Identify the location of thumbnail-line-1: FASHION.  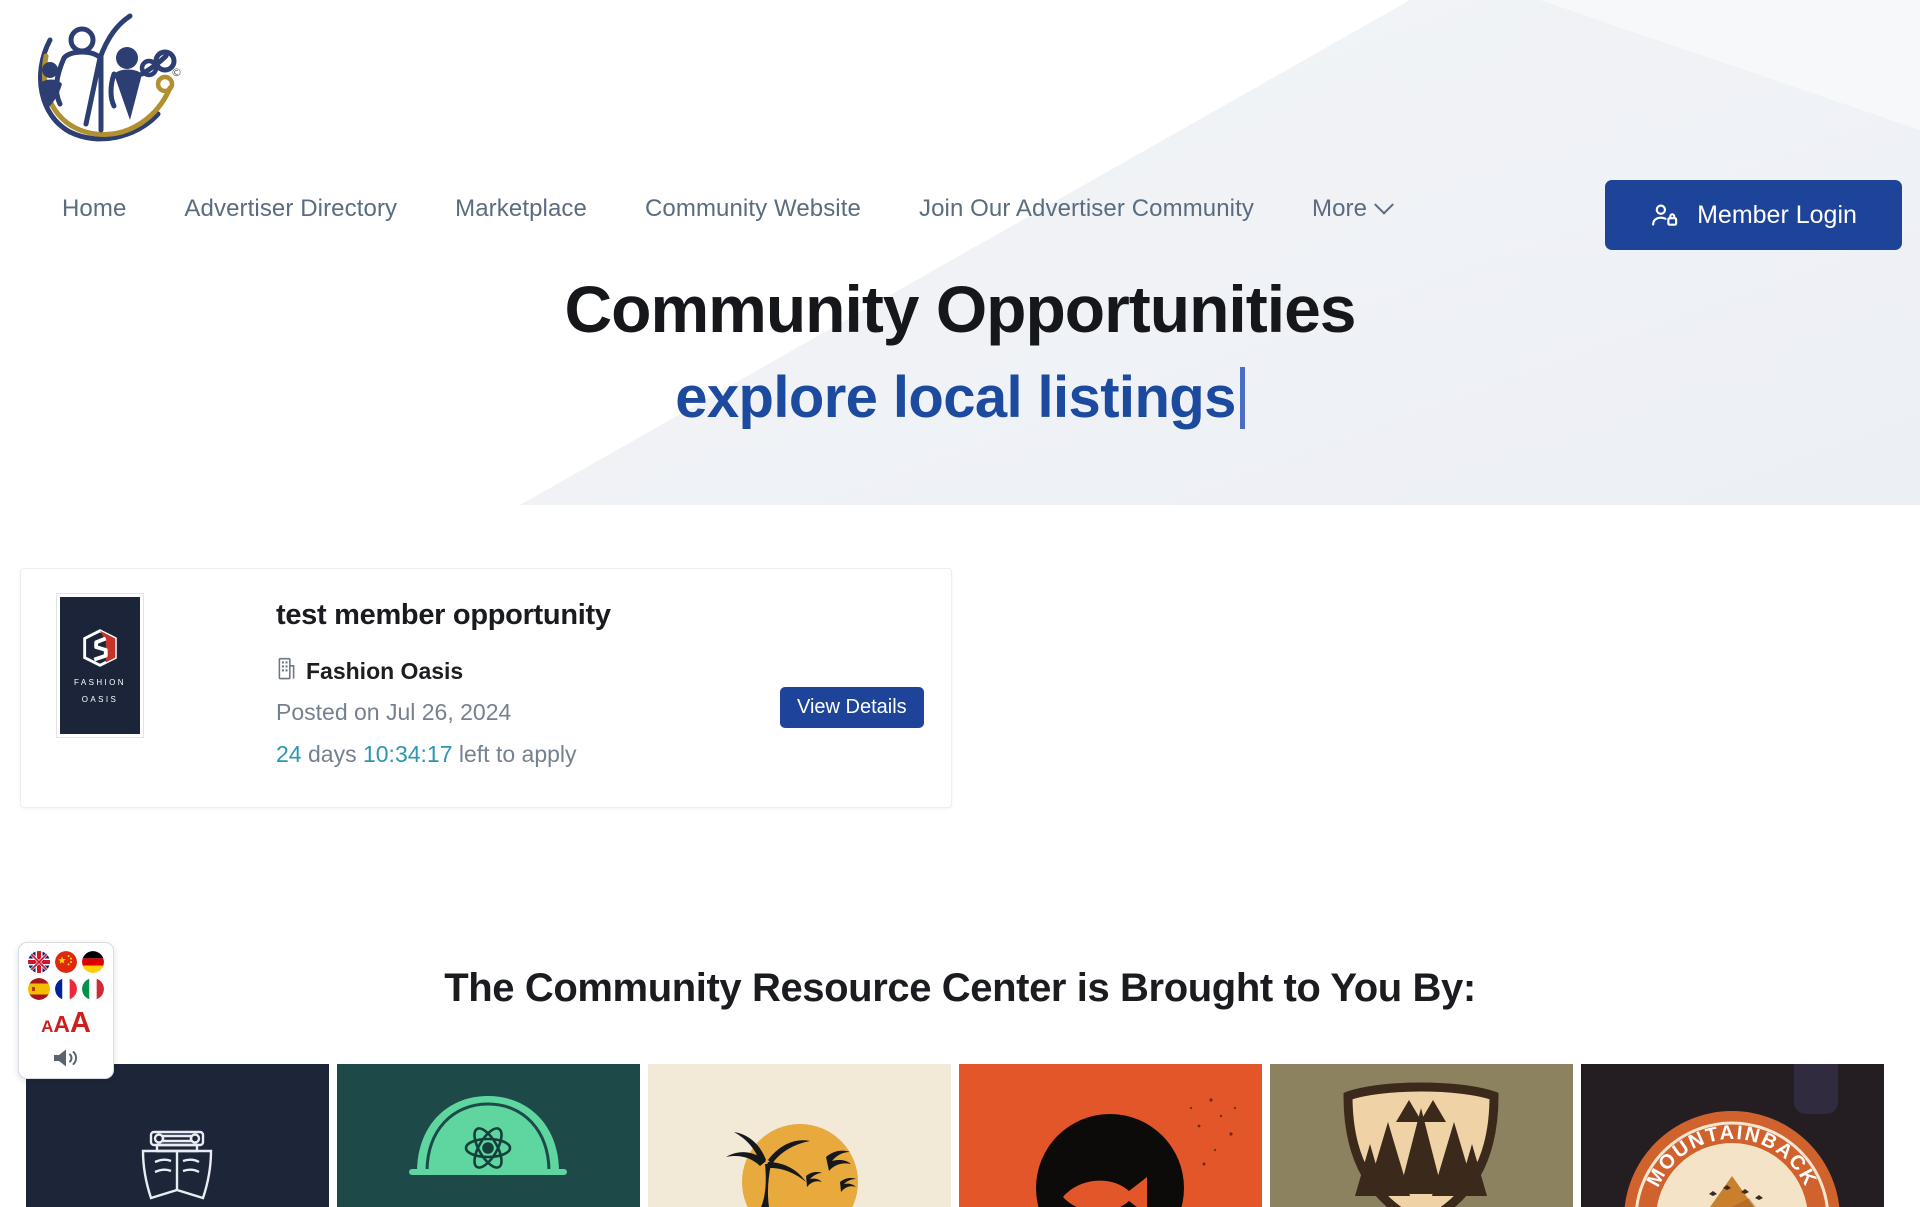
(100, 682).